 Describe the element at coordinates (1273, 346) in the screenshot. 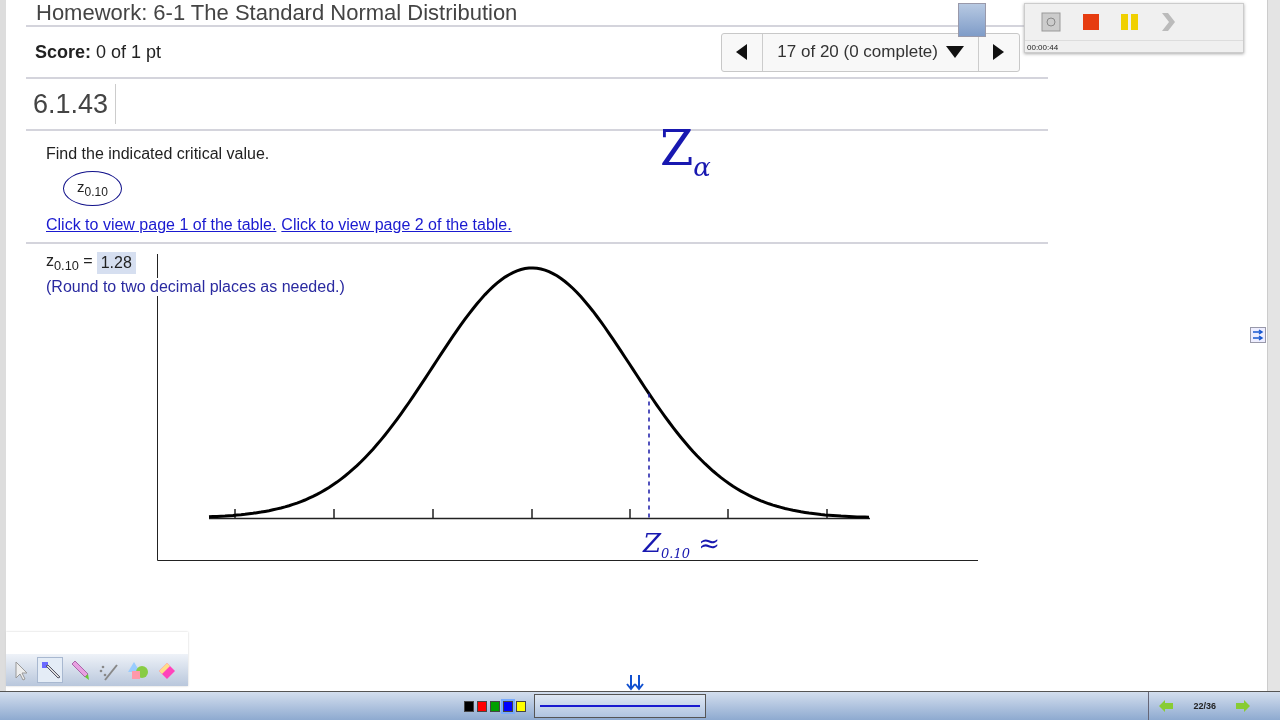

I see `scrollbar` at that location.